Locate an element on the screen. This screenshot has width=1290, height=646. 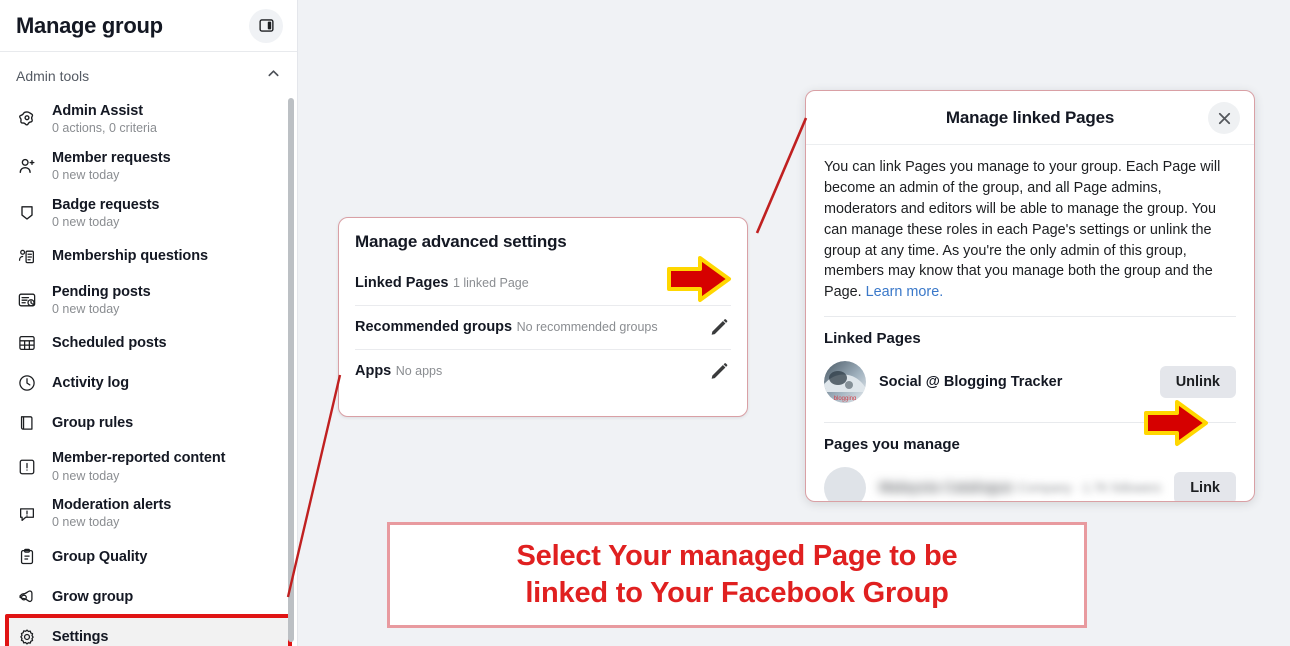
sidebar-item-admin-assist: Admin Assist 0 actions, 0 criteria is located at coordinates (148, 119).